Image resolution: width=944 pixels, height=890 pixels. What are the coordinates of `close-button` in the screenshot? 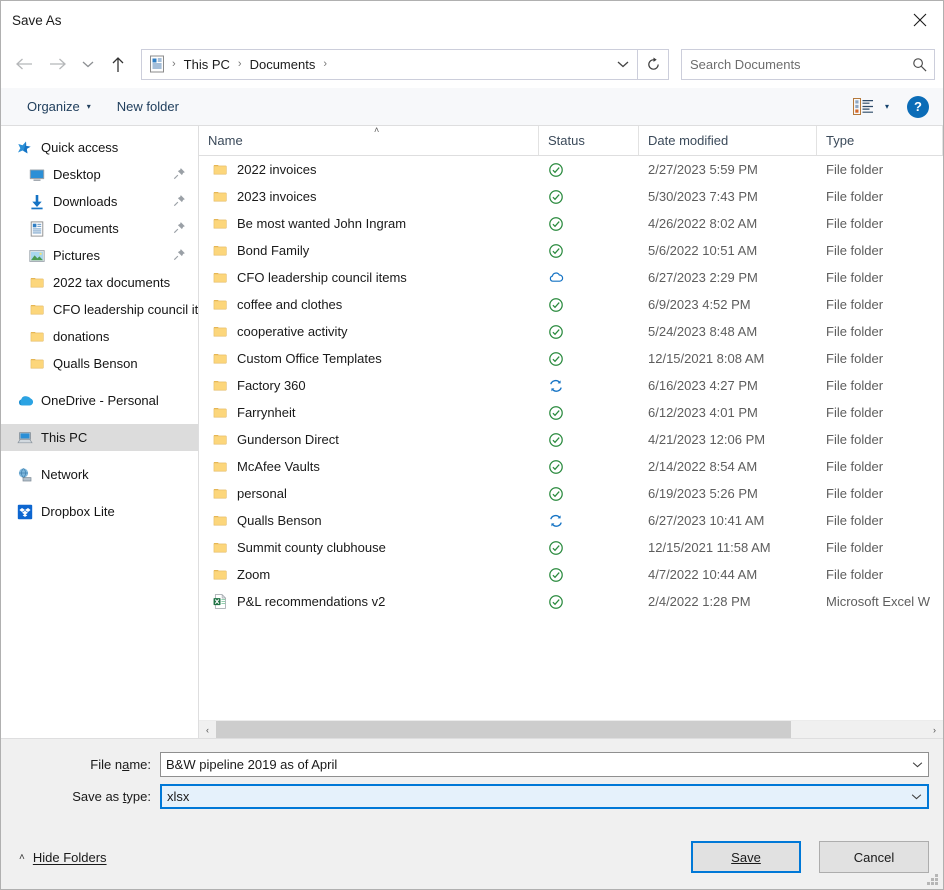 It's located at (920, 20).